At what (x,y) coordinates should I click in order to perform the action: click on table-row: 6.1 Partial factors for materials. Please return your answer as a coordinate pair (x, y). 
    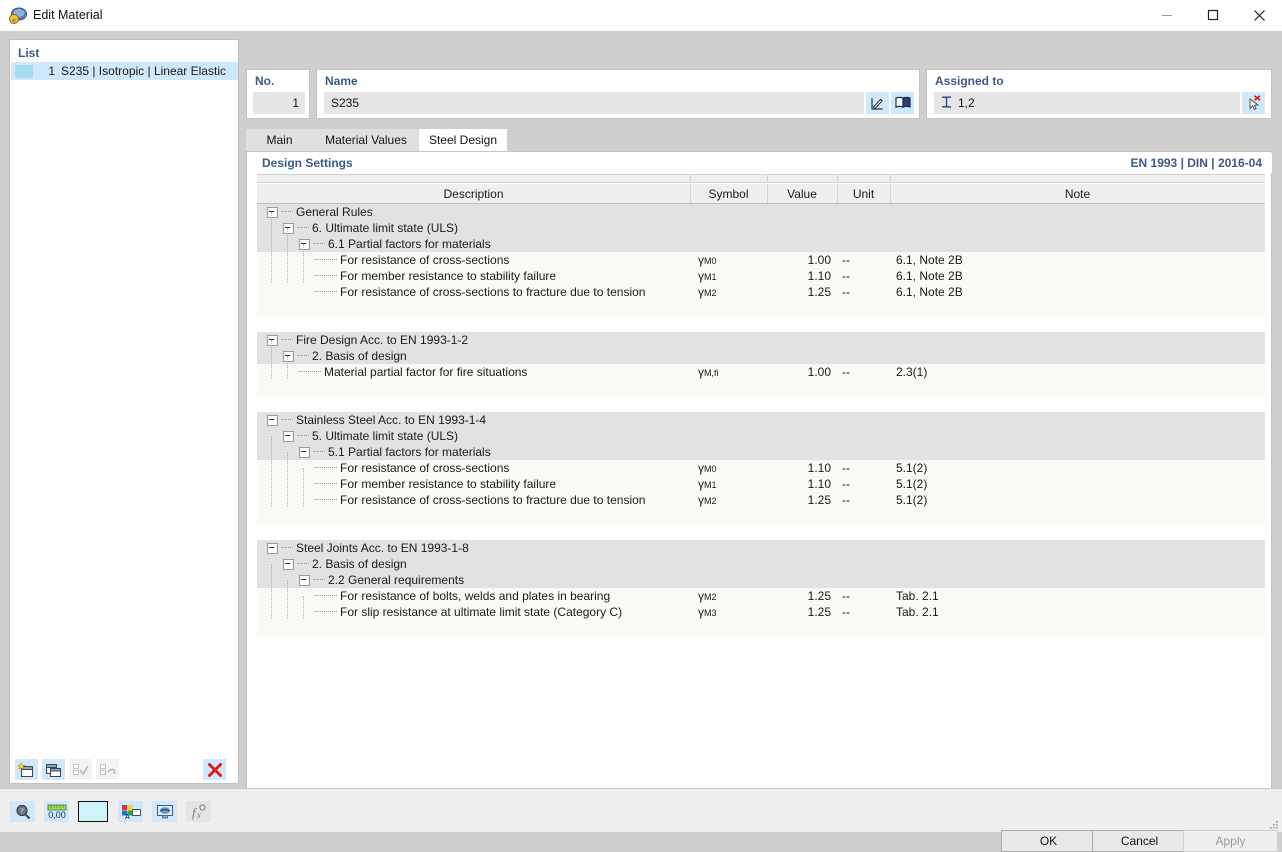
    Looking at the image, I should click on (761, 244).